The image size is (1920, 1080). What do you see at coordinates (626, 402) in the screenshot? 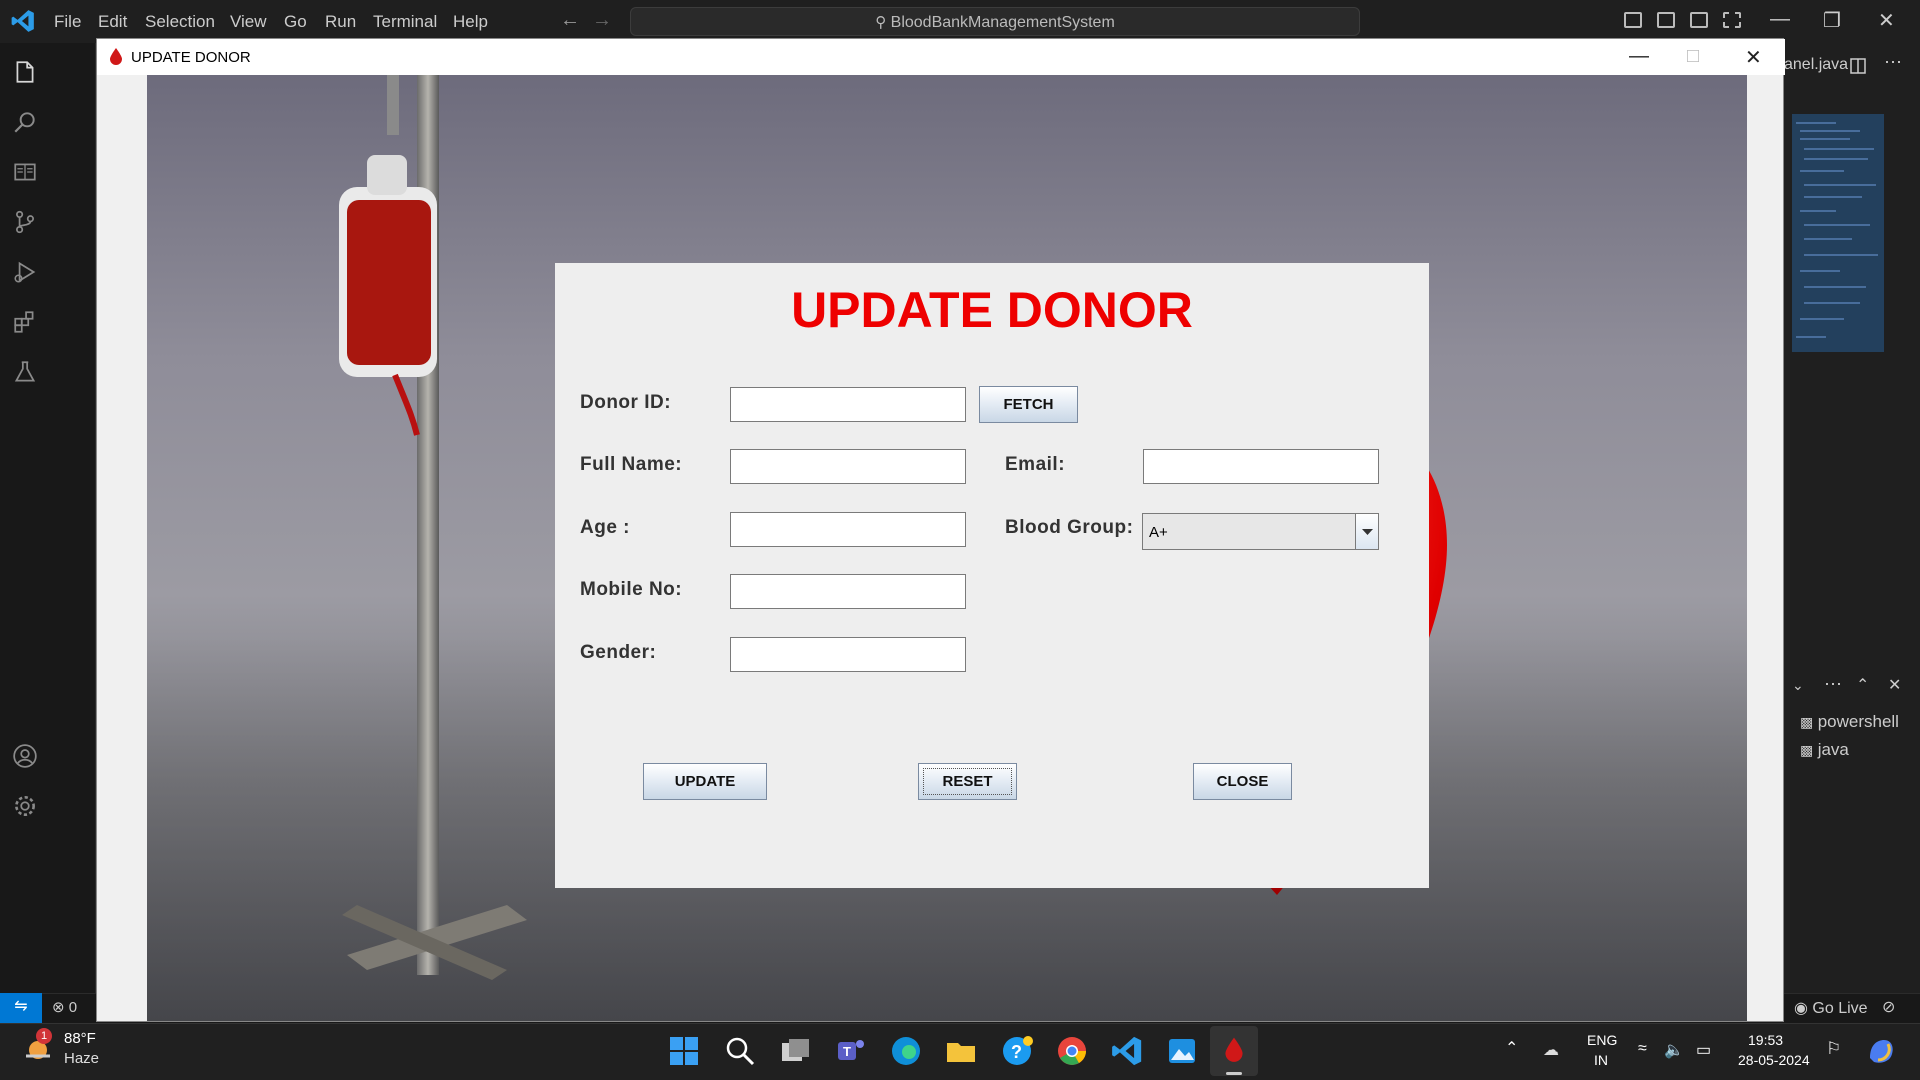
I see `donor-id-label: Donor ID:` at bounding box center [626, 402].